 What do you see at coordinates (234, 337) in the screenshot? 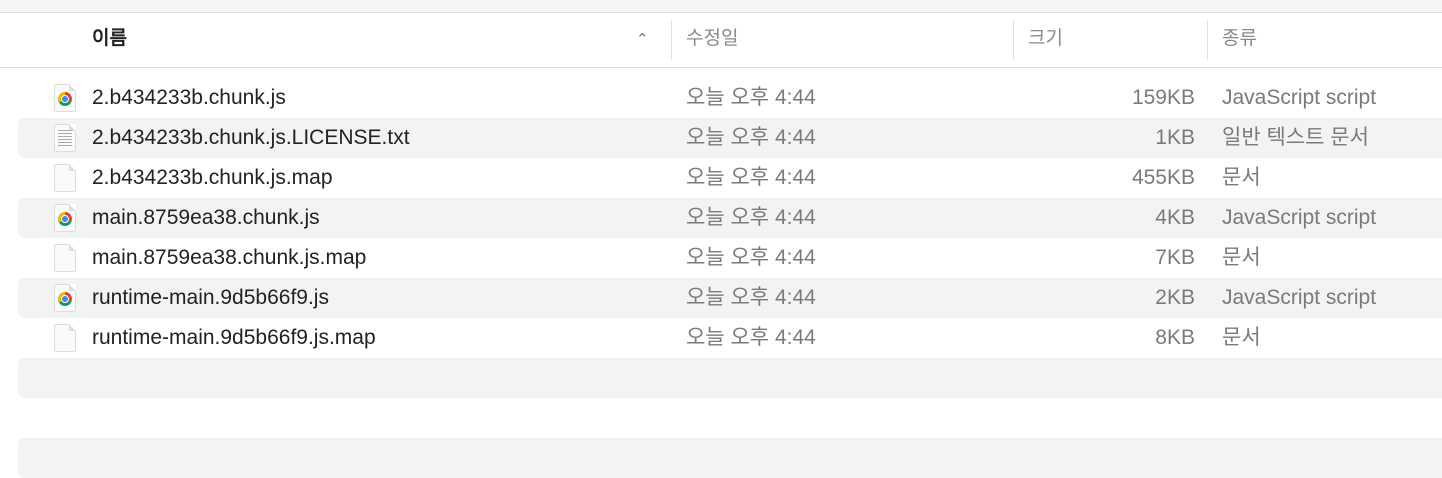
I see `file-name: runtime-main.9d5b66f9.js.map` at bounding box center [234, 337].